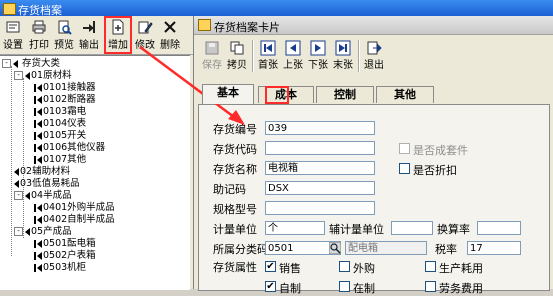 The image size is (553, 296). Describe the element at coordinates (277, 95) in the screenshot. I see `annotation-tab-box` at that location.